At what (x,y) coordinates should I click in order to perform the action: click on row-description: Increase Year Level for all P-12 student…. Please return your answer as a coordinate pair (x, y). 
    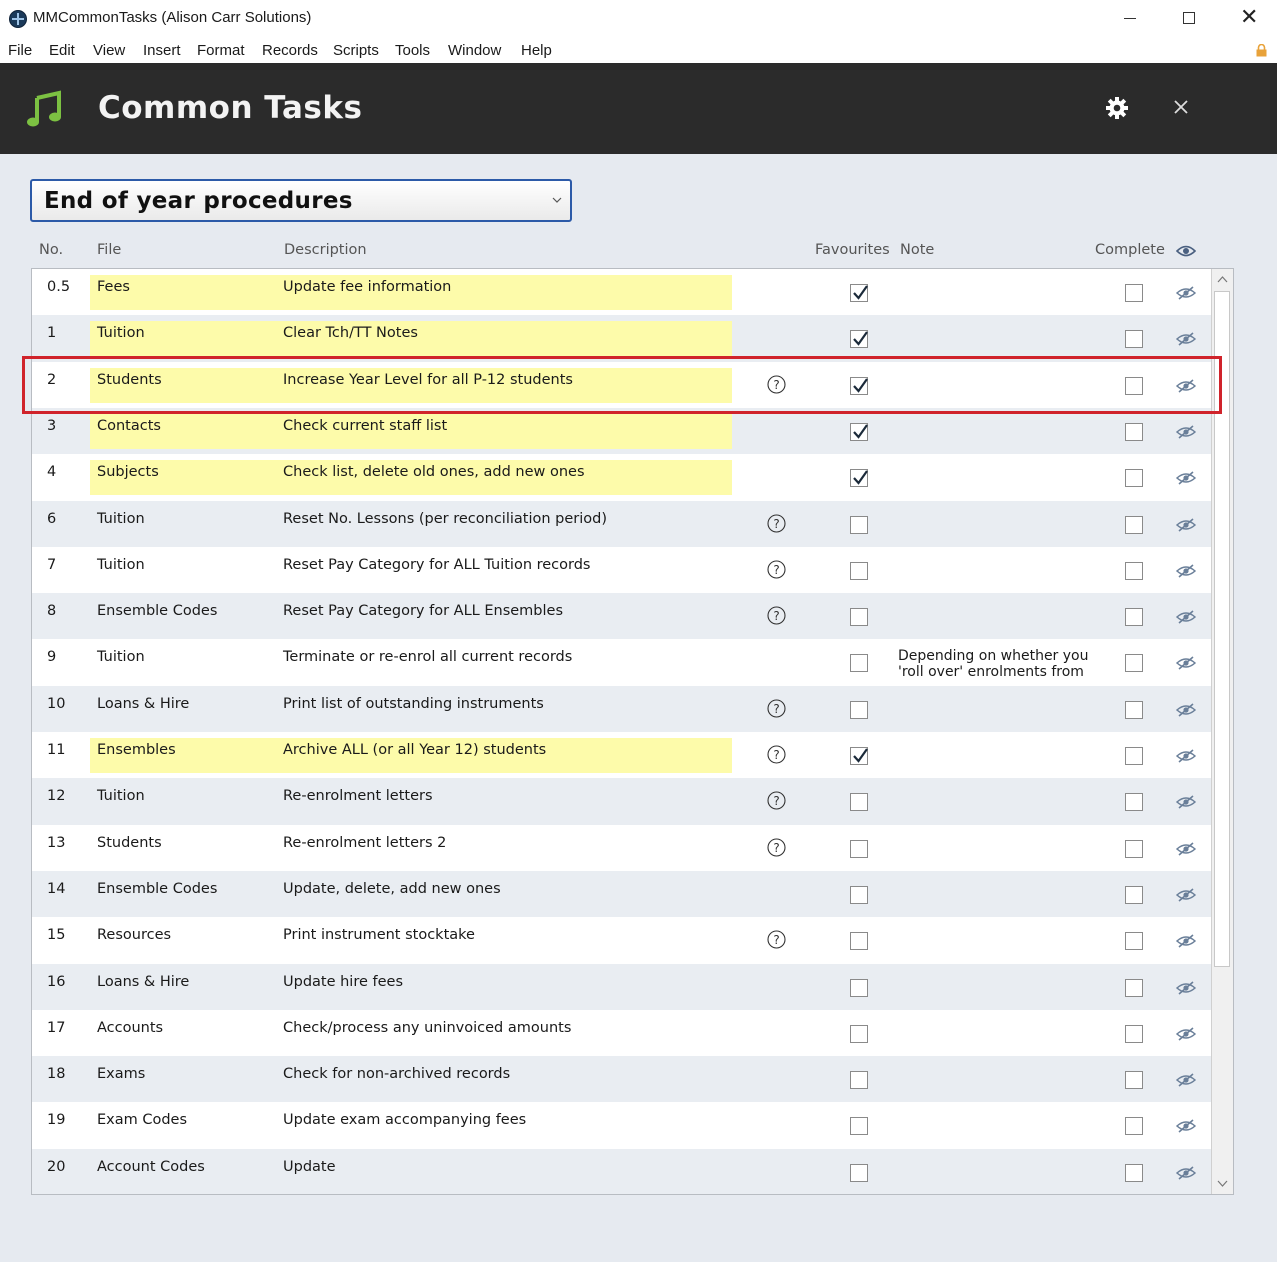
    Looking at the image, I should click on (428, 380).